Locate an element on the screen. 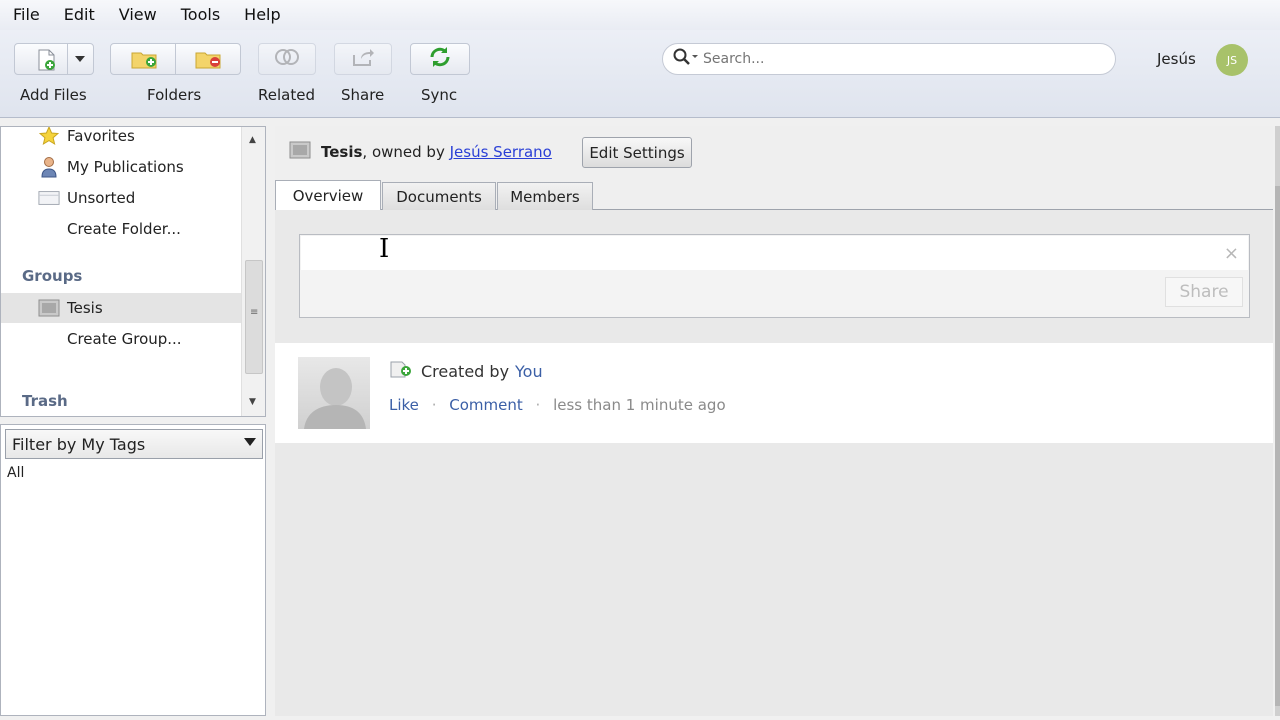 Image resolution: width=1280 pixels, height=720 pixels. sync-icon is located at coordinates (440, 59).